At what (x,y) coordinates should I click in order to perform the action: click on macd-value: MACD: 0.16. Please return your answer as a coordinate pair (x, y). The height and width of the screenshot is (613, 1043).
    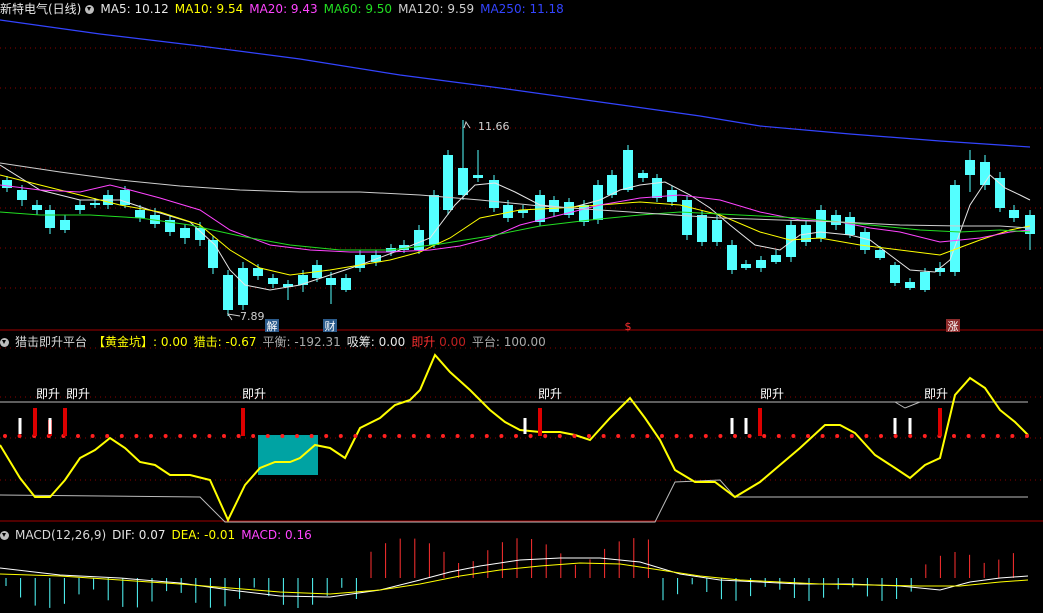
    Looking at the image, I should click on (276, 535).